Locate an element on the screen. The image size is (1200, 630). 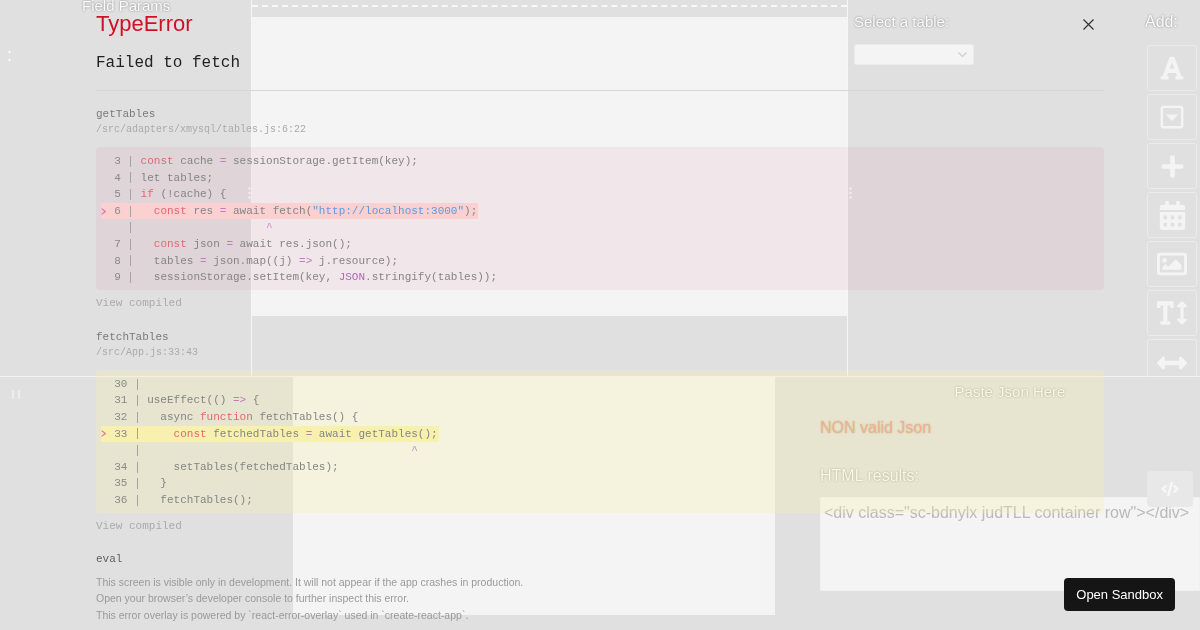
code-text: const json = await res.json(); is located at coordinates (252, 244).